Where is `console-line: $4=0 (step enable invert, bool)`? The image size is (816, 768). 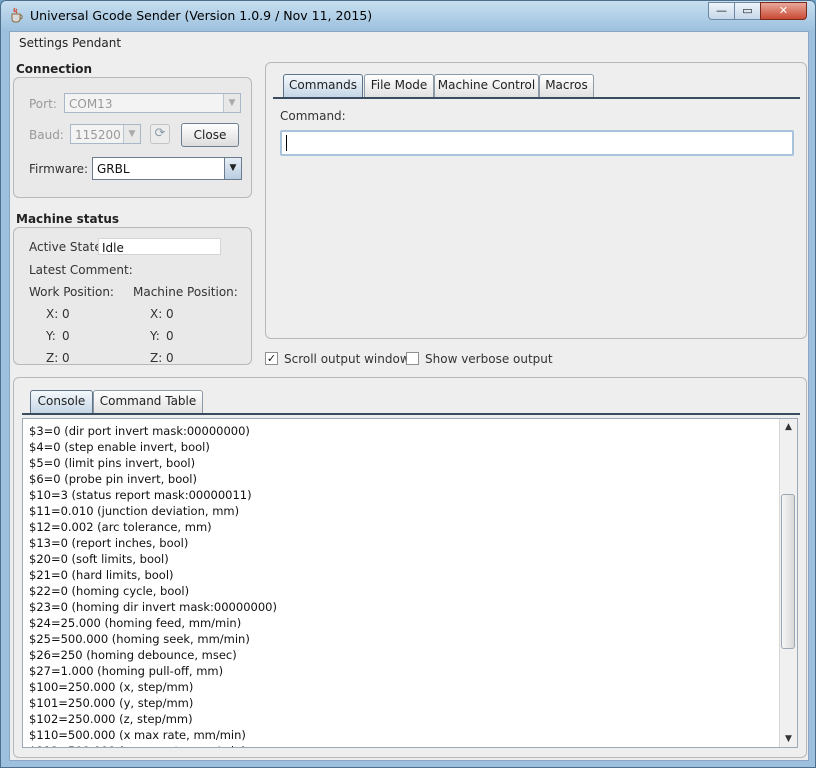 console-line: $4=0 (step enable invert, bool) is located at coordinates (119, 447).